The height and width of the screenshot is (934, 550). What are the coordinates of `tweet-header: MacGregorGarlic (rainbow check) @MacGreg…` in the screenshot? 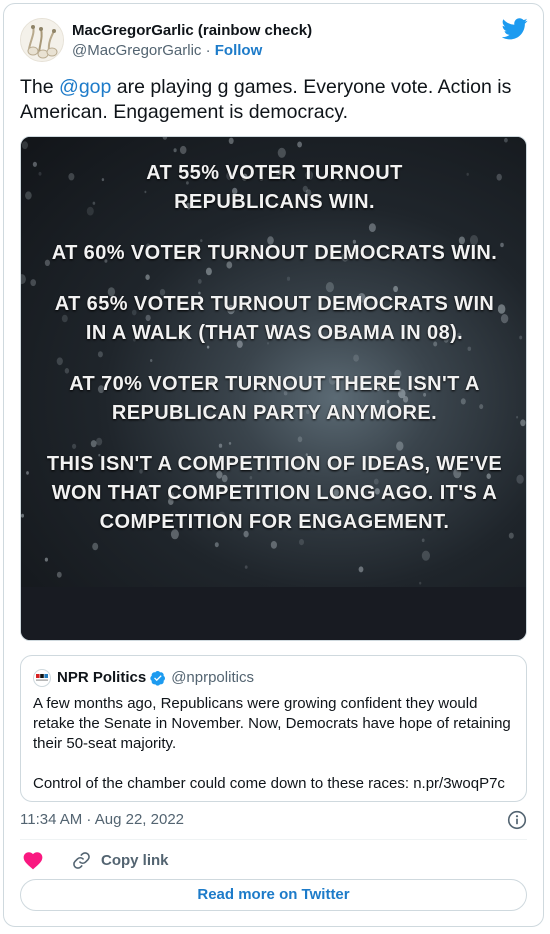 It's located at (275, 41).